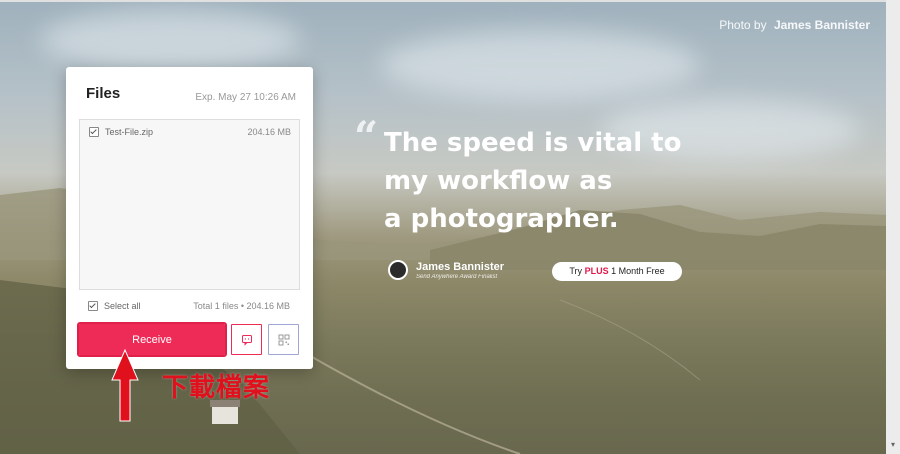 The width and height of the screenshot is (900, 454). What do you see at coordinates (152, 339) in the screenshot?
I see `receive-button: Receive` at bounding box center [152, 339].